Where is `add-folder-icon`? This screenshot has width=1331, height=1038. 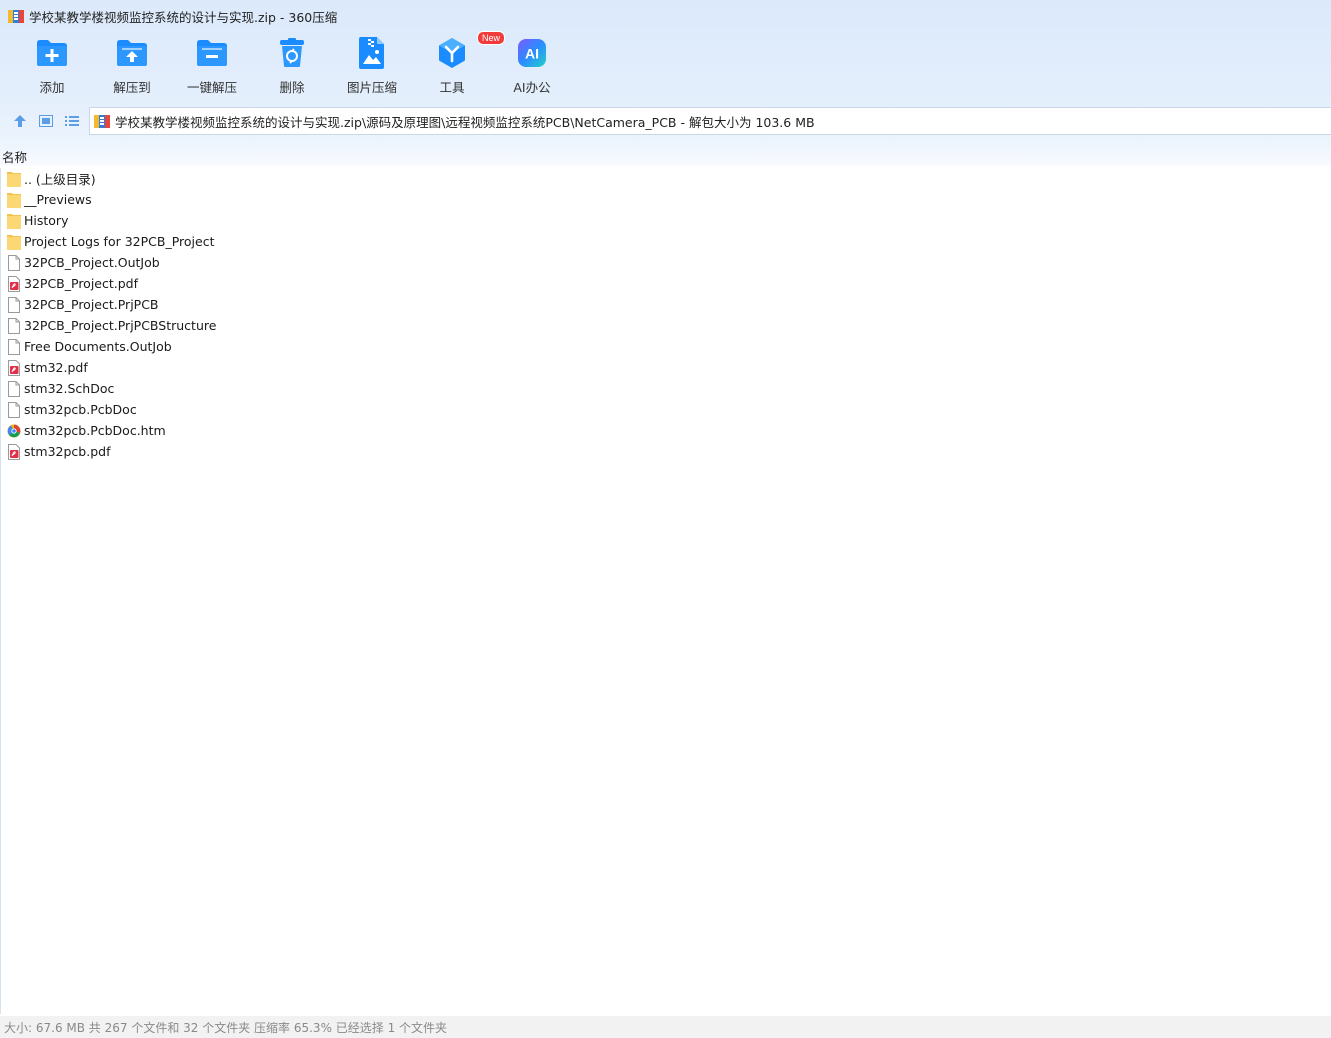
add-folder-icon is located at coordinates (52, 53).